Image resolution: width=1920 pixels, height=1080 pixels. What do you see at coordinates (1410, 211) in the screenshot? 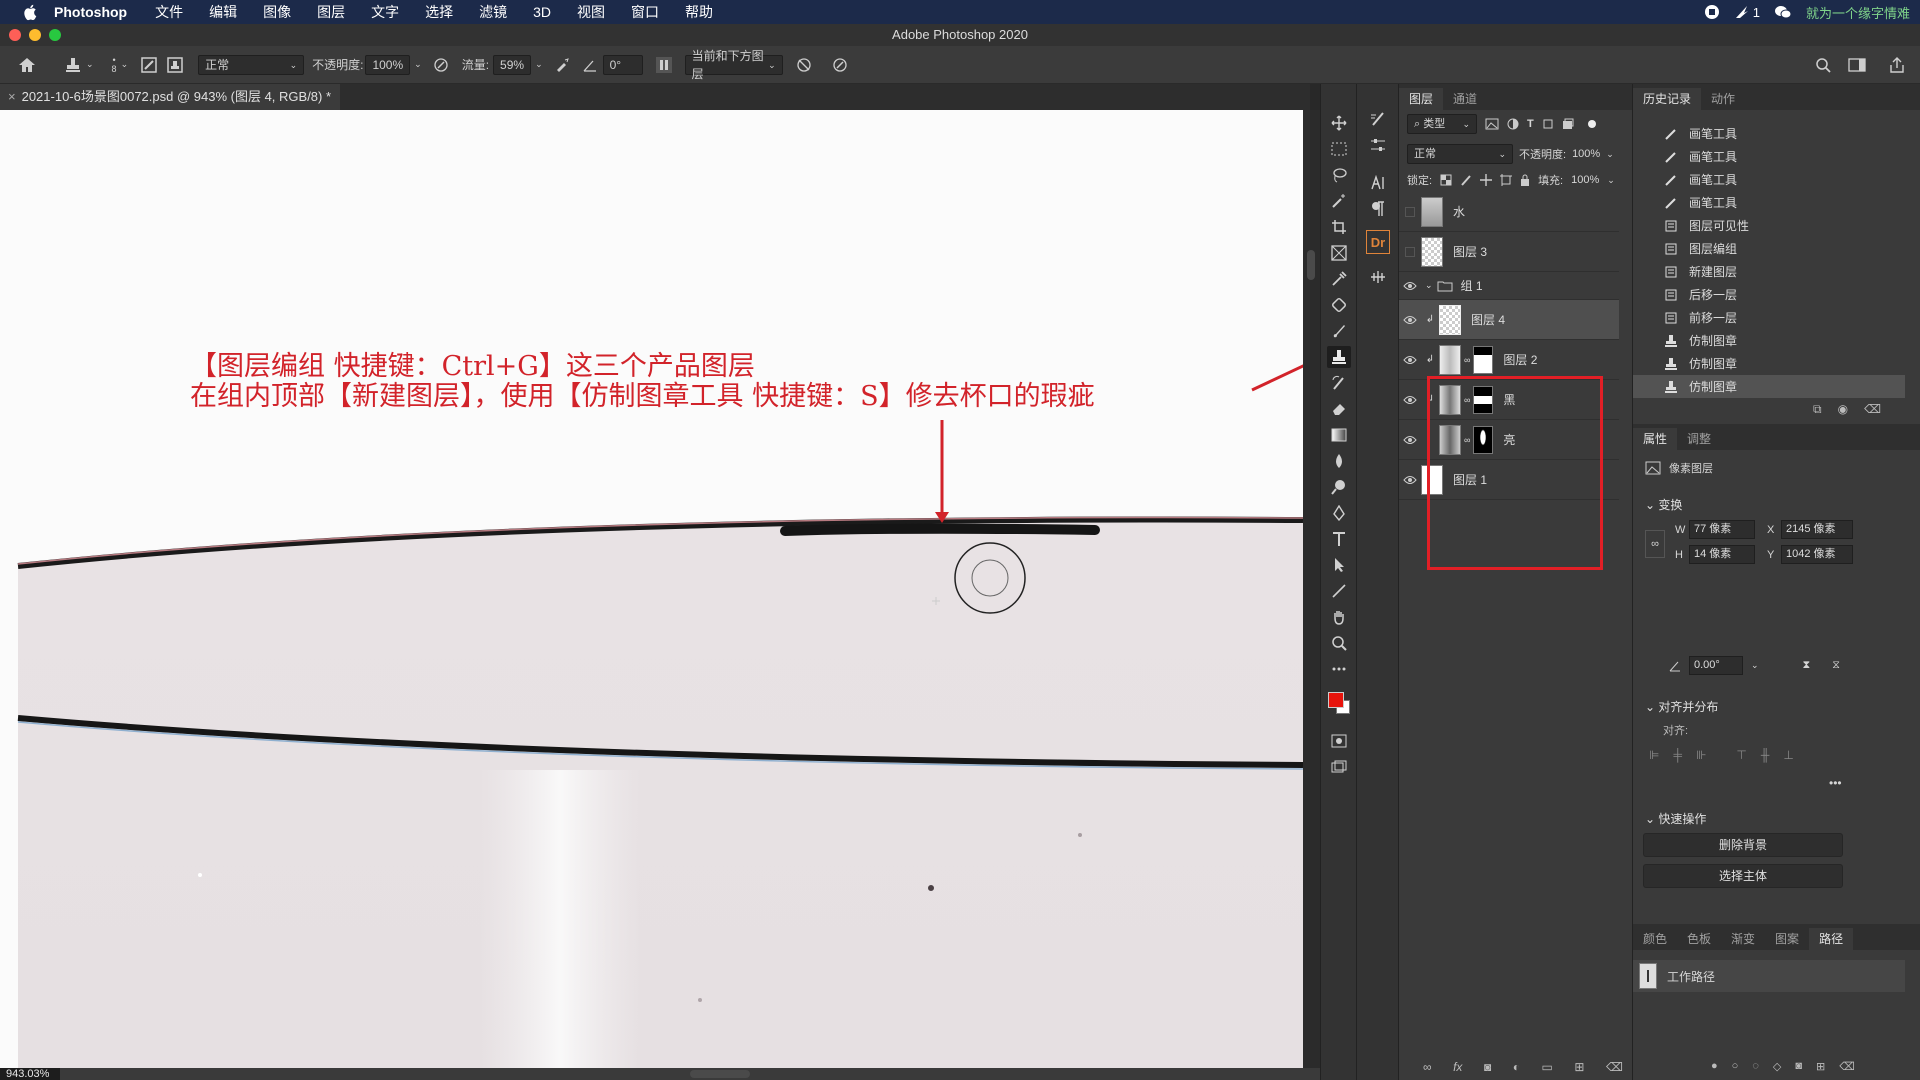
I see `visibility-toggle` at bounding box center [1410, 211].